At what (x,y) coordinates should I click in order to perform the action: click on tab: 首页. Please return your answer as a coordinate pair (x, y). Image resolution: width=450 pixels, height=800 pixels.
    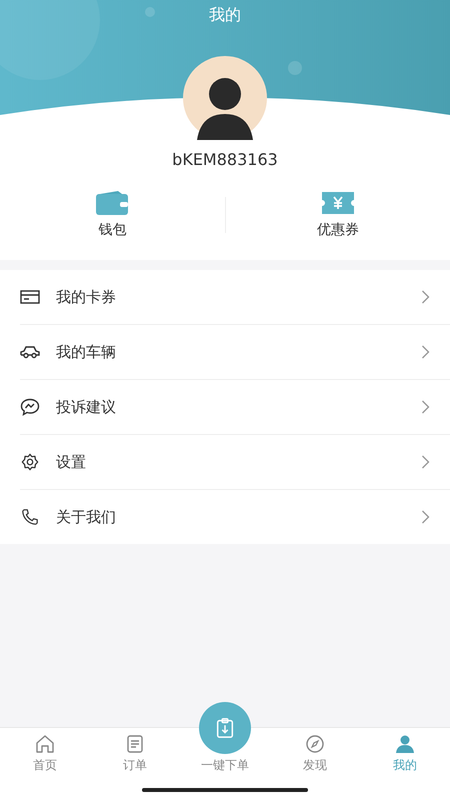
    Looking at the image, I should click on (45, 756).